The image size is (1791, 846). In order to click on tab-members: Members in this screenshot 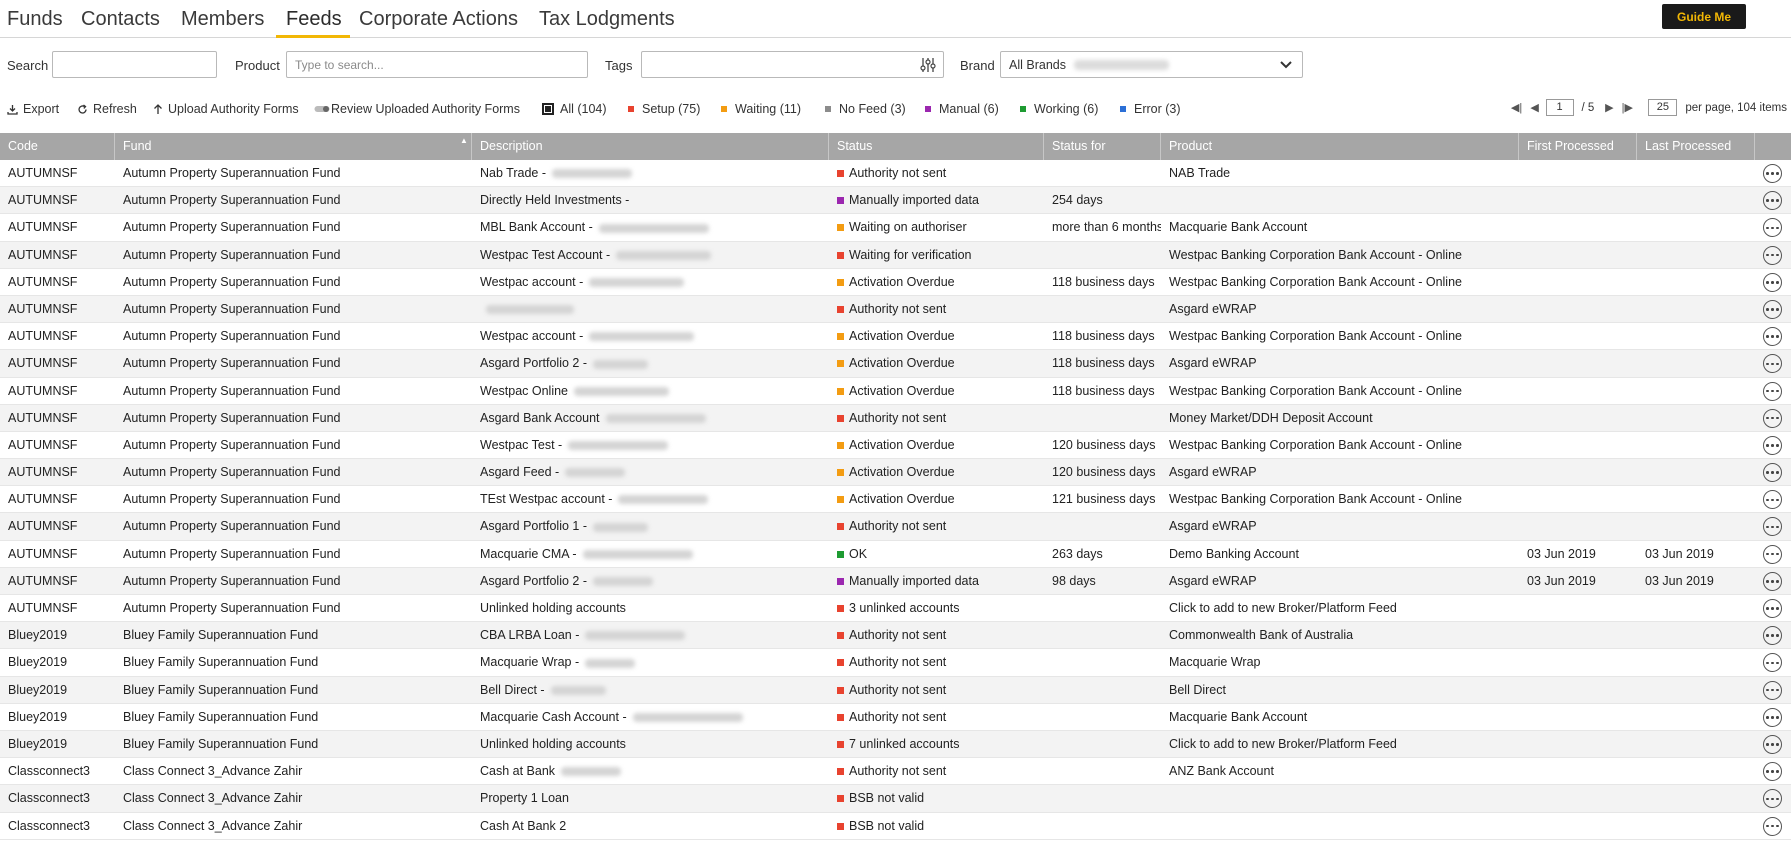, I will do `click(222, 19)`.